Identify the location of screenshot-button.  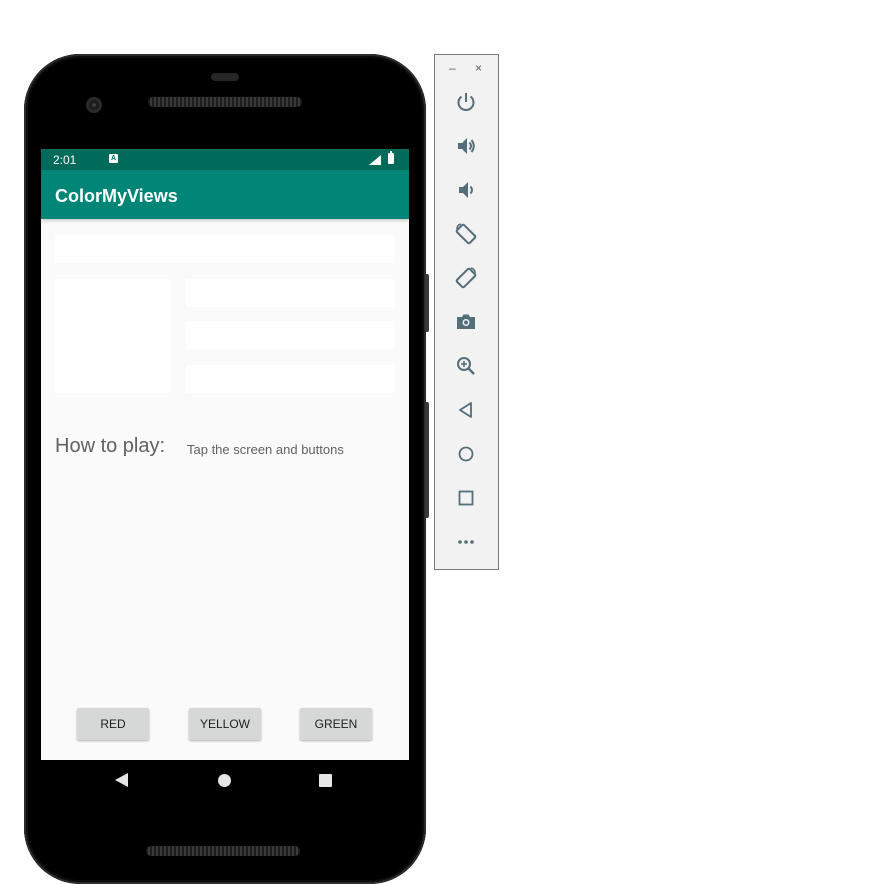
(466, 322).